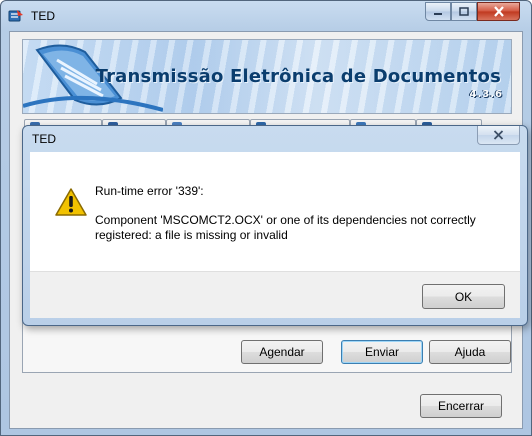  What do you see at coordinates (470, 352) in the screenshot?
I see `ajuda-button: Ajuda` at bounding box center [470, 352].